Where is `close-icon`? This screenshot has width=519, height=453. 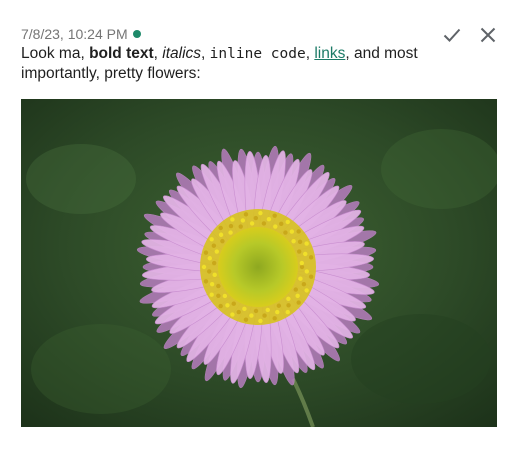 close-icon is located at coordinates (488, 35).